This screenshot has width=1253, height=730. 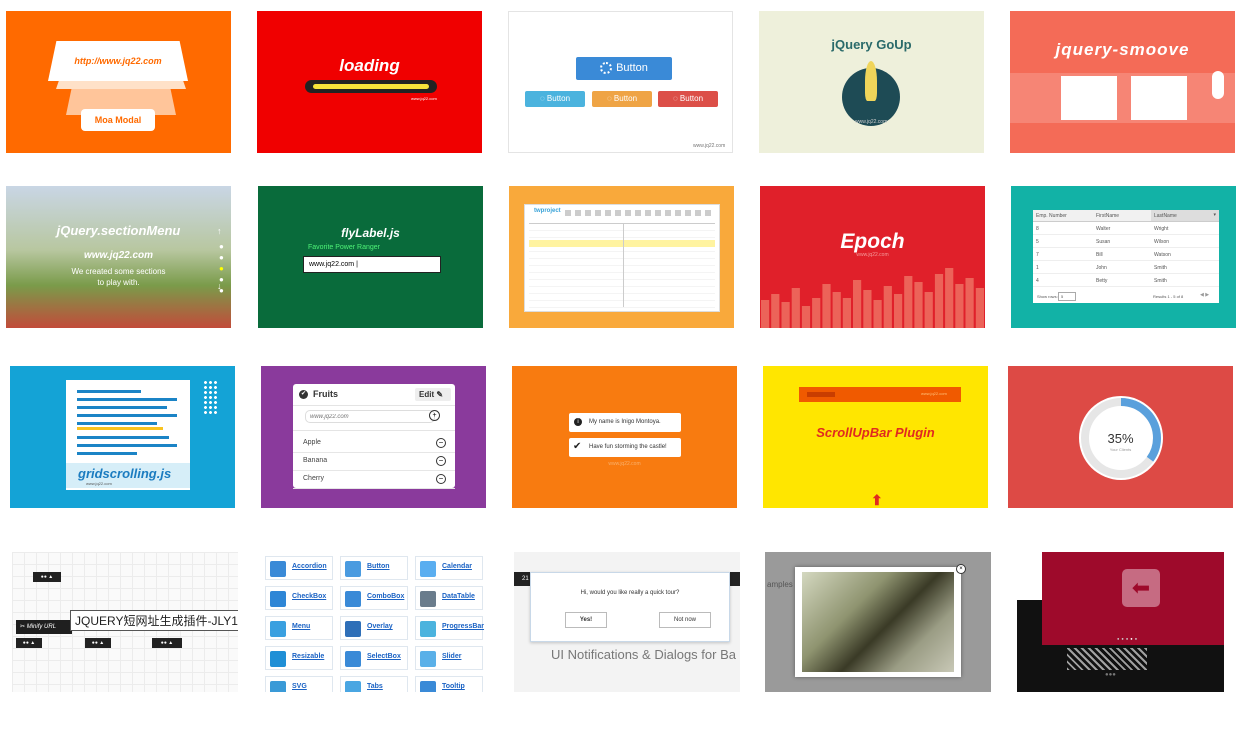 What do you see at coordinates (624, 464) in the screenshot?
I see `notify-site: www.jq22.com` at bounding box center [624, 464].